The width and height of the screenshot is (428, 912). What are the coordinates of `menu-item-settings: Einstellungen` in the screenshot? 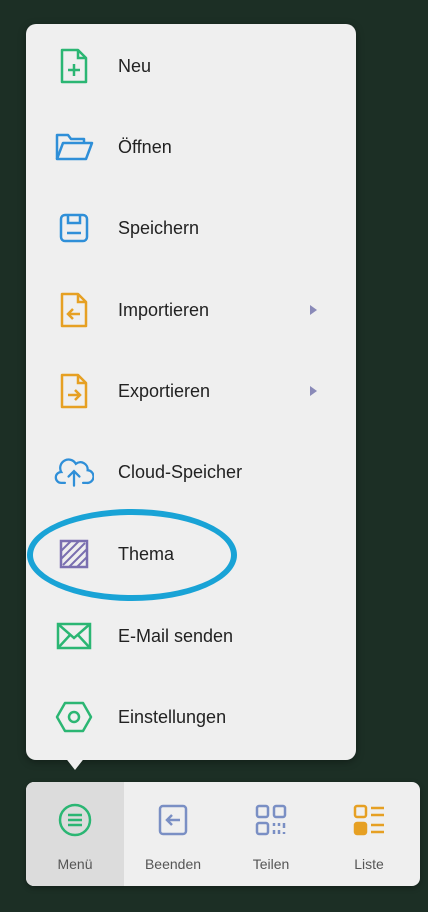 It's located at (191, 717).